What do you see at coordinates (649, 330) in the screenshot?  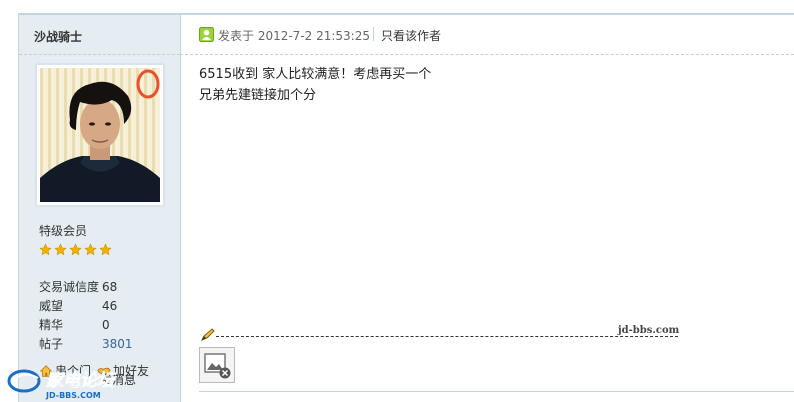 I see `signature-text: jd-bbs.com` at bounding box center [649, 330].